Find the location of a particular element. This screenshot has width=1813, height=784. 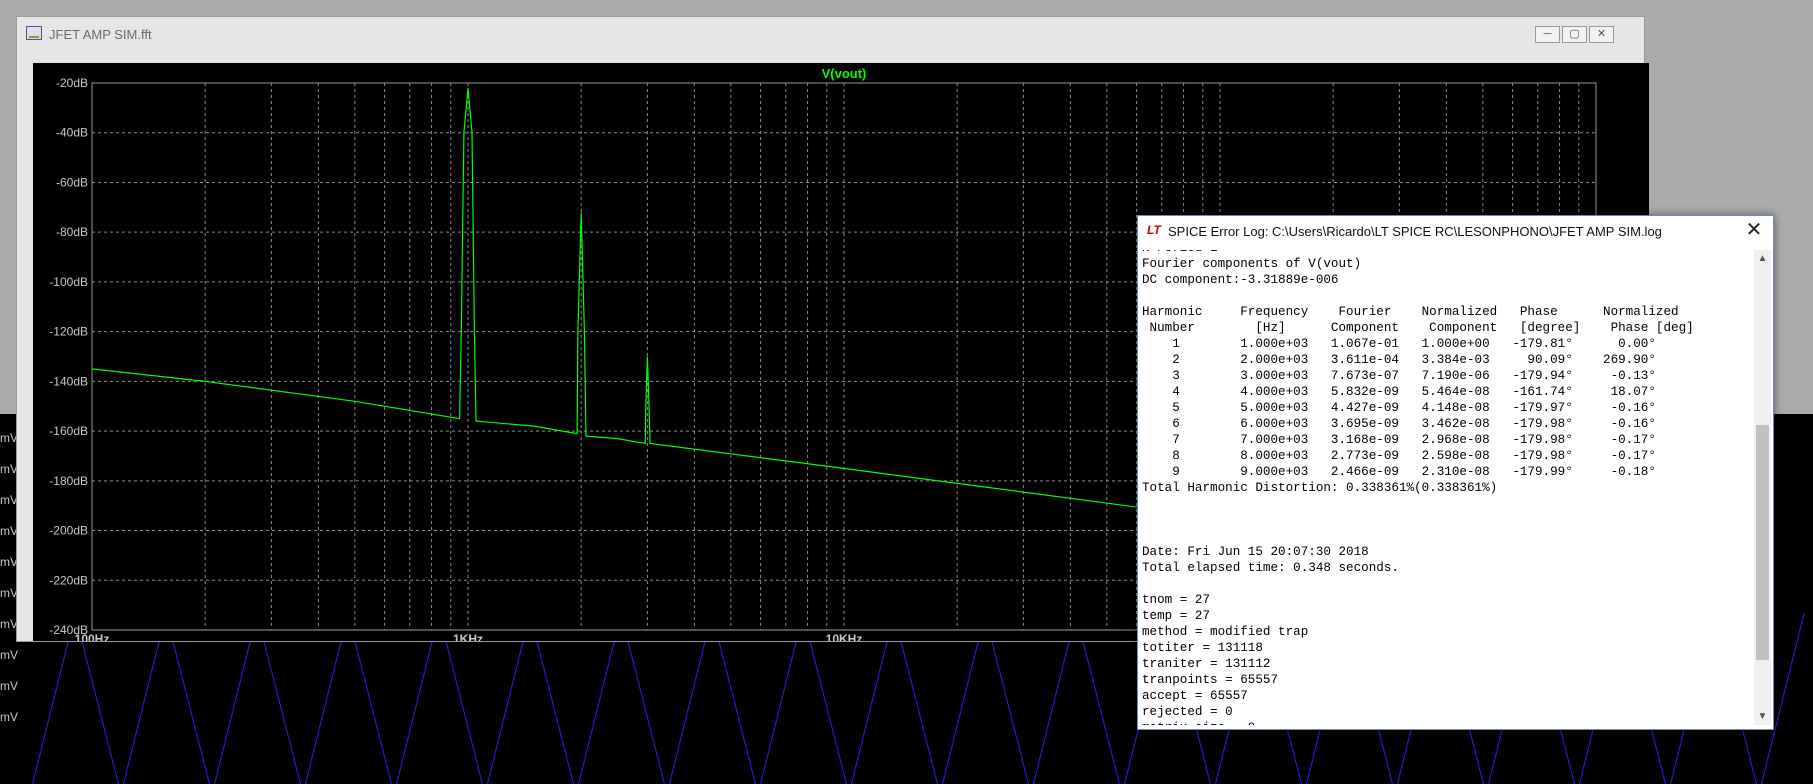

ltspice-icon: LT is located at coordinates (1154, 230).